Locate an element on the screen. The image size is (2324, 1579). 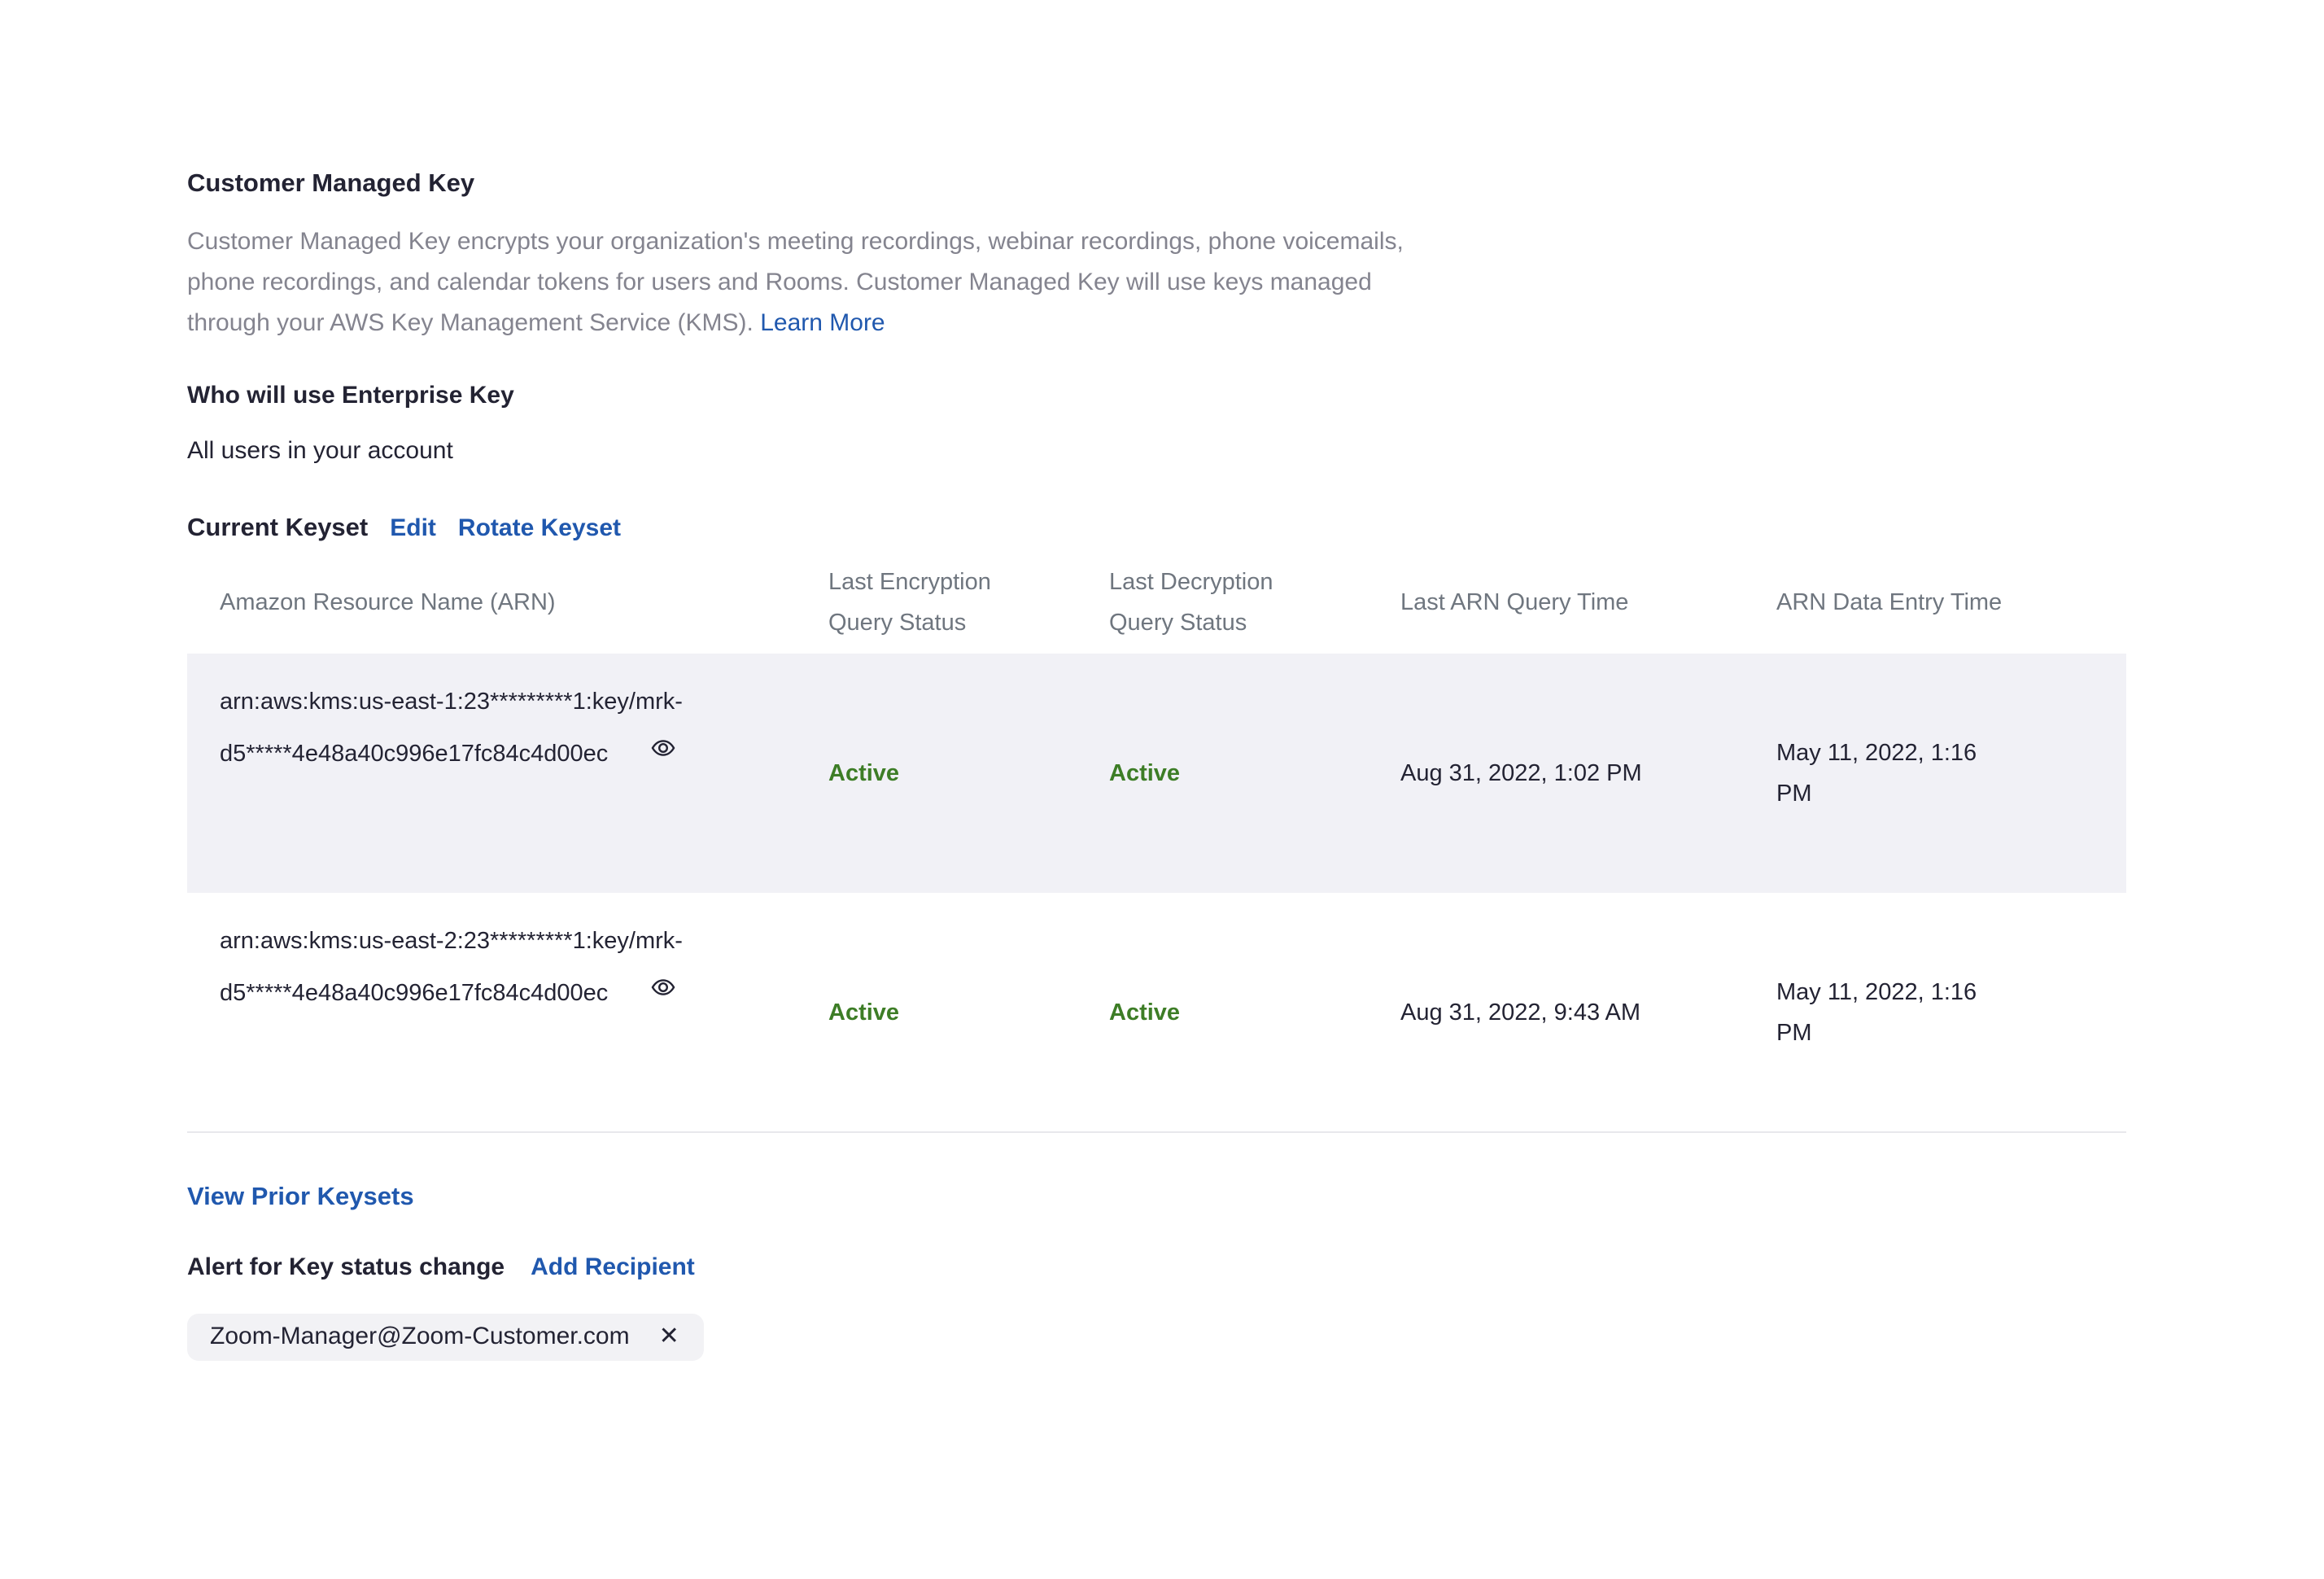
column-header-encryption-status: Last Encryption Query Status is located at coordinates (909, 602).